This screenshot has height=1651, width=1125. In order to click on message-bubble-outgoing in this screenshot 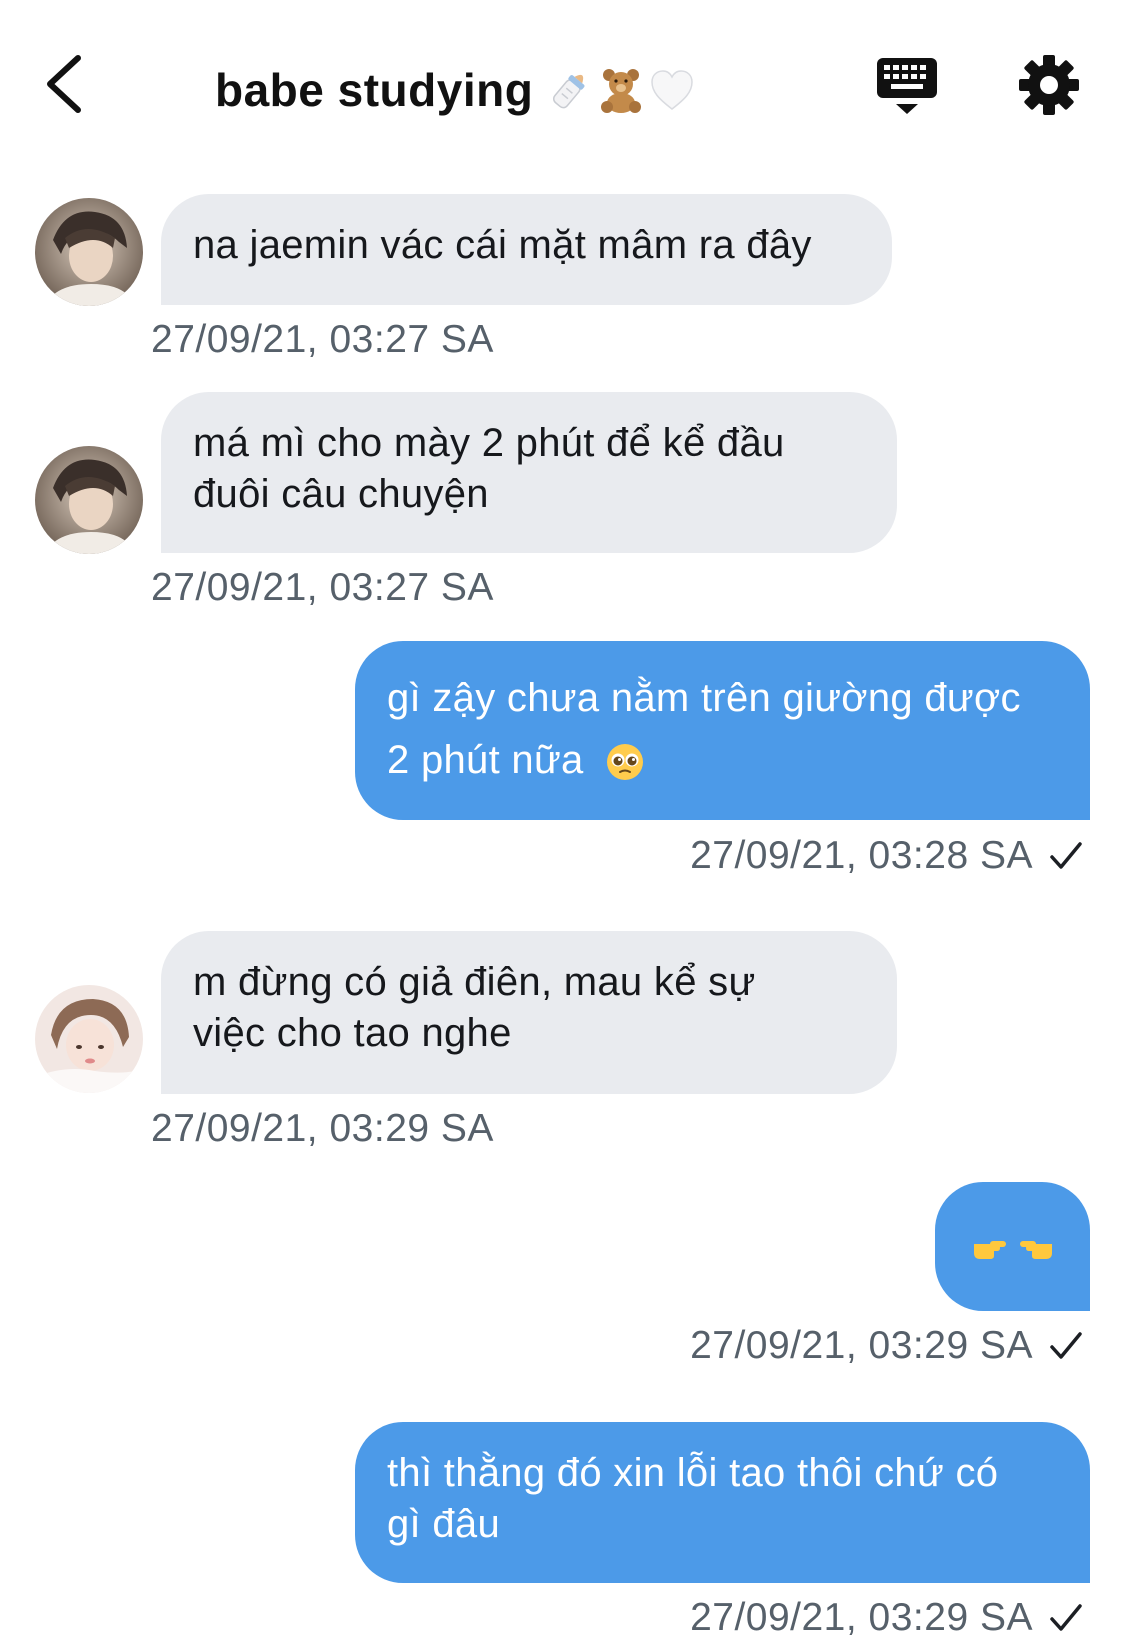, I will do `click(1012, 1246)`.